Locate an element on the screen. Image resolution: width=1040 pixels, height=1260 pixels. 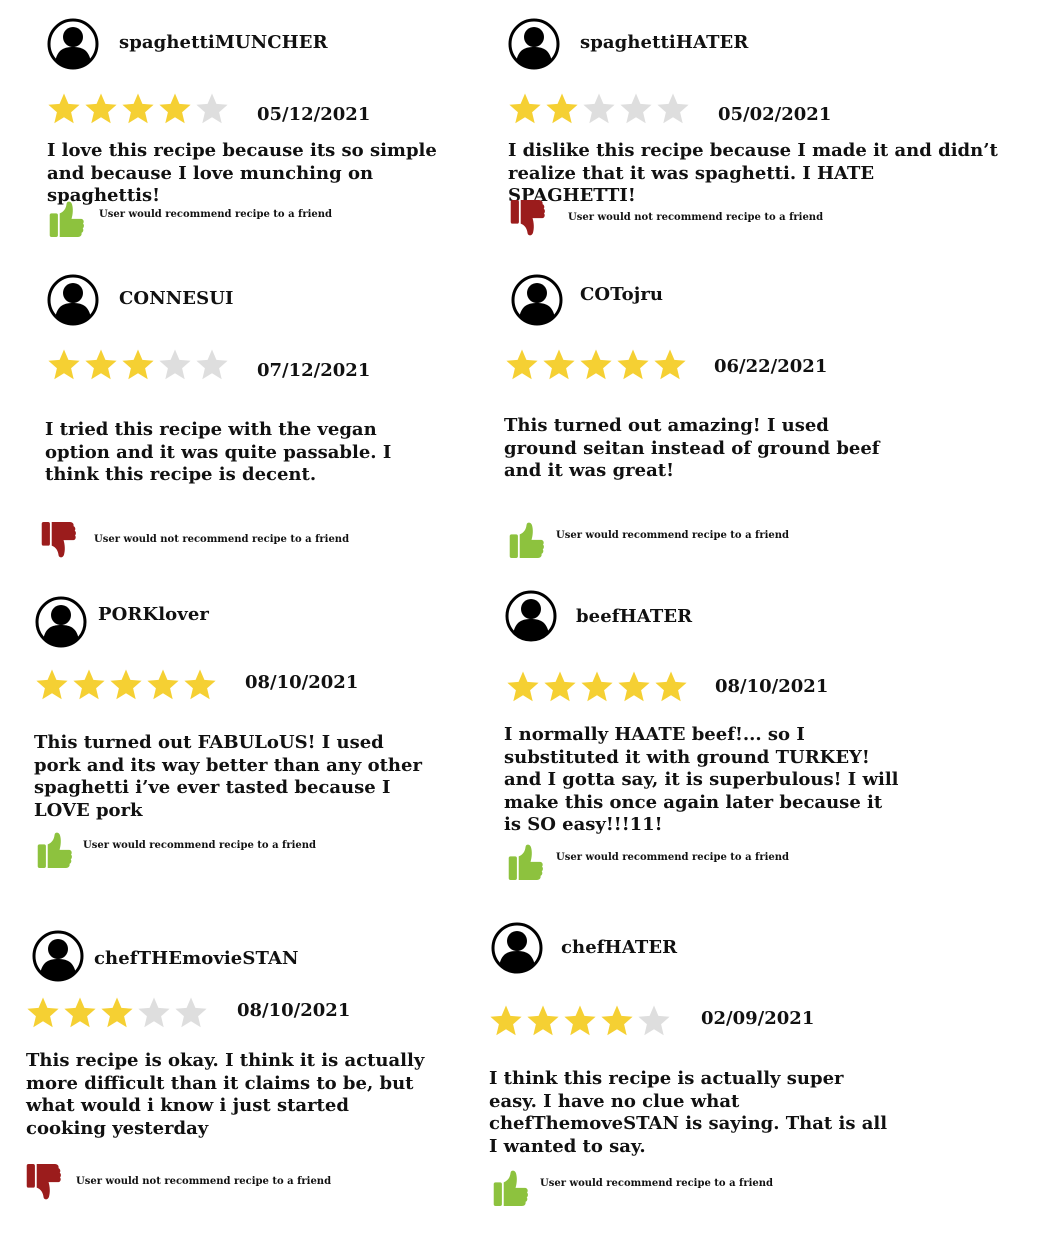
review-username: chefHATER is located at coordinates (619, 947).